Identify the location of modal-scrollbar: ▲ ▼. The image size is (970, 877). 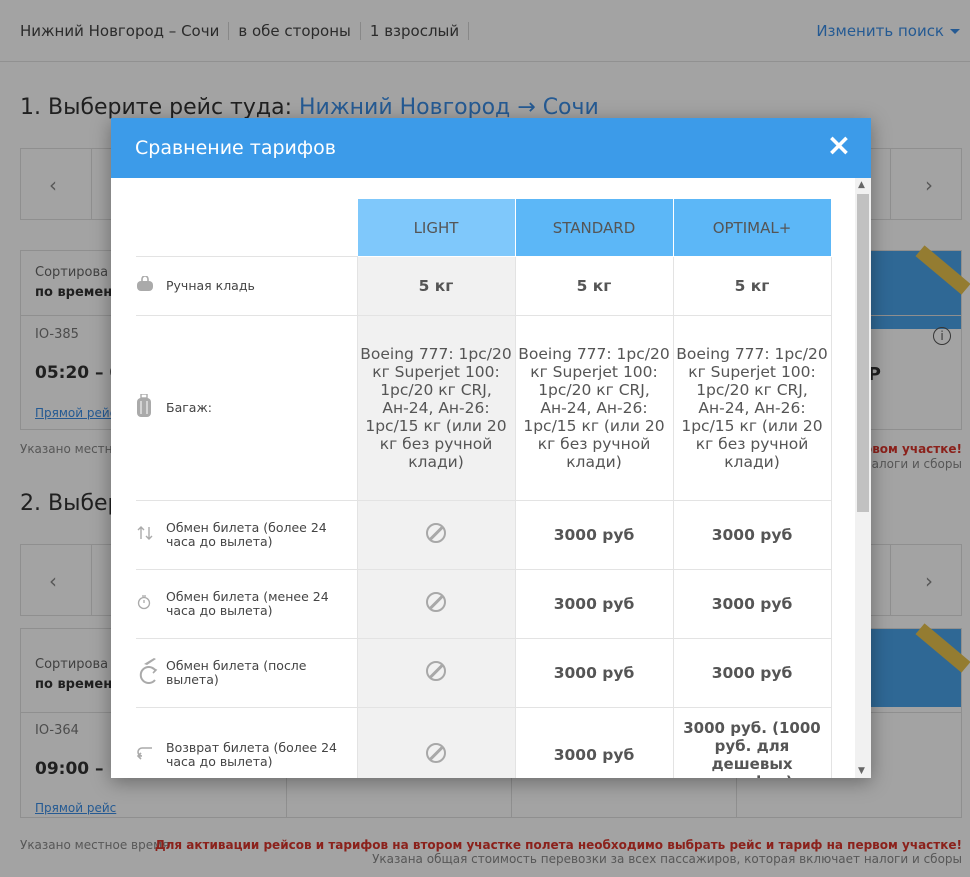
(863, 478).